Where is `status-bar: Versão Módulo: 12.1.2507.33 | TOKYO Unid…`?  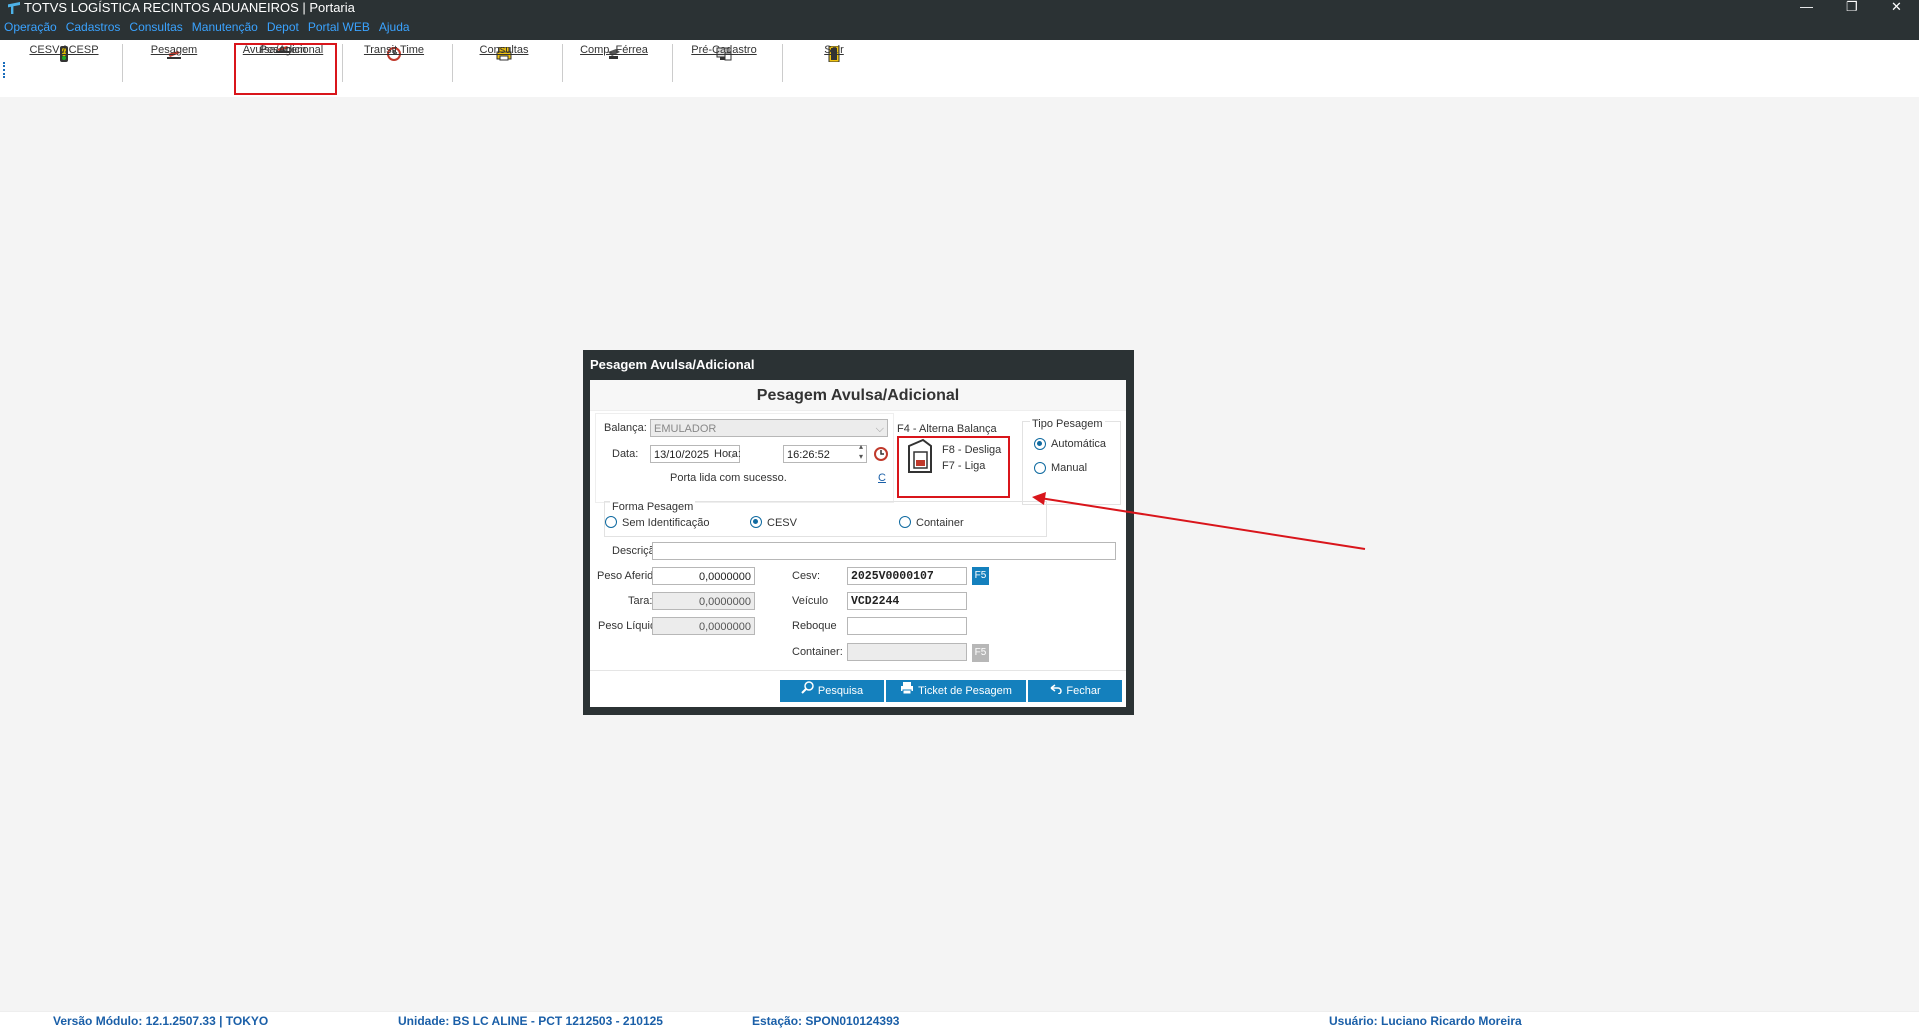
status-bar: Versão Módulo: 12.1.2507.33 | TOKYO Unid… is located at coordinates (959, 1020).